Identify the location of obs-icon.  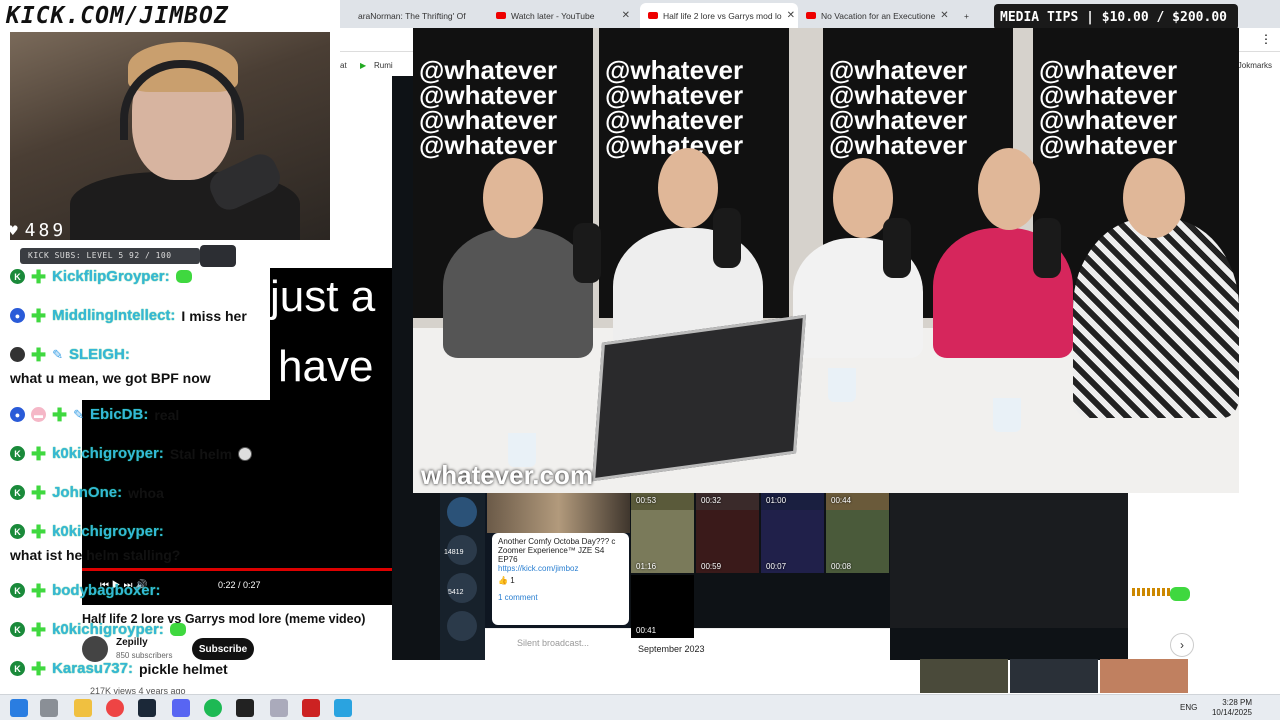
(245, 708).